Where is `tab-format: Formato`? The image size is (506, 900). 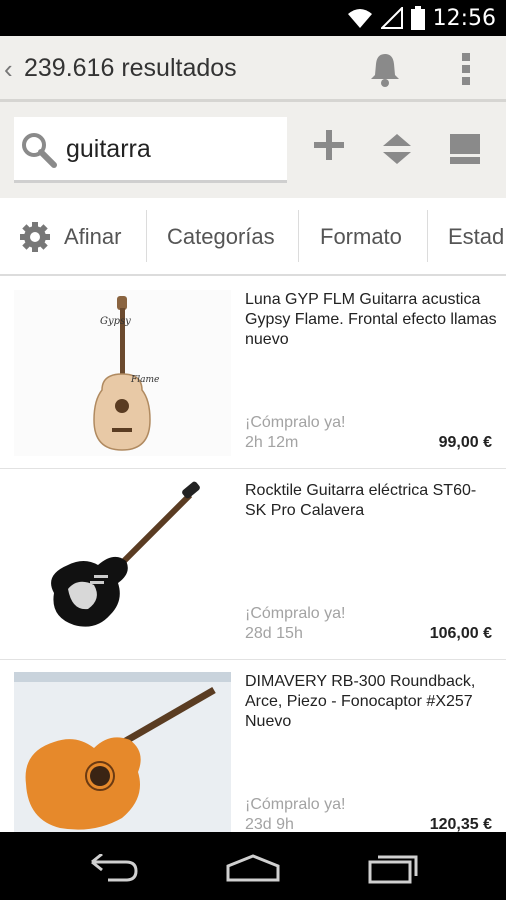 tab-format: Formato is located at coordinates (361, 236).